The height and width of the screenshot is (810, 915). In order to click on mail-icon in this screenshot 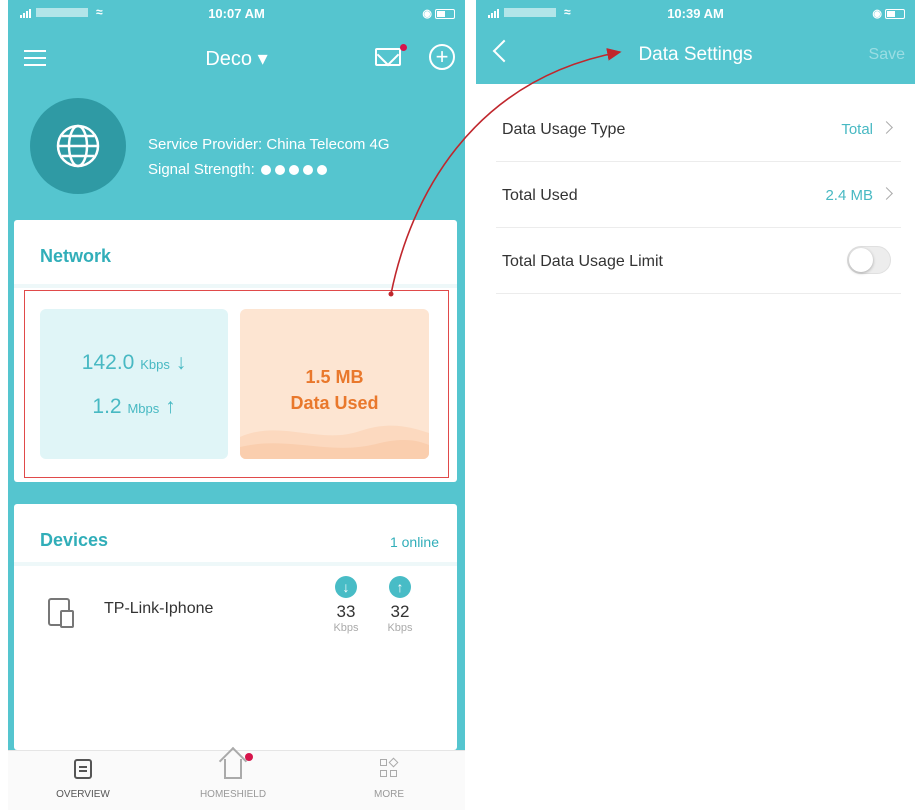, I will do `click(388, 57)`.